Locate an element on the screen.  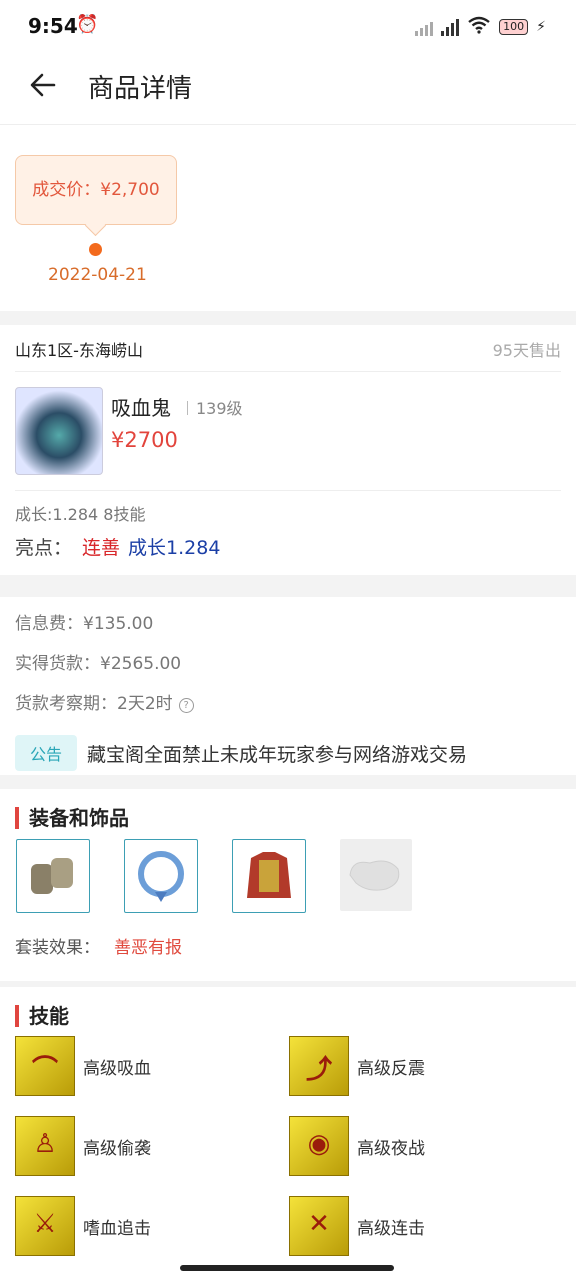
server-name: 山东1区-东海崂山 is located at coordinates (79, 350).